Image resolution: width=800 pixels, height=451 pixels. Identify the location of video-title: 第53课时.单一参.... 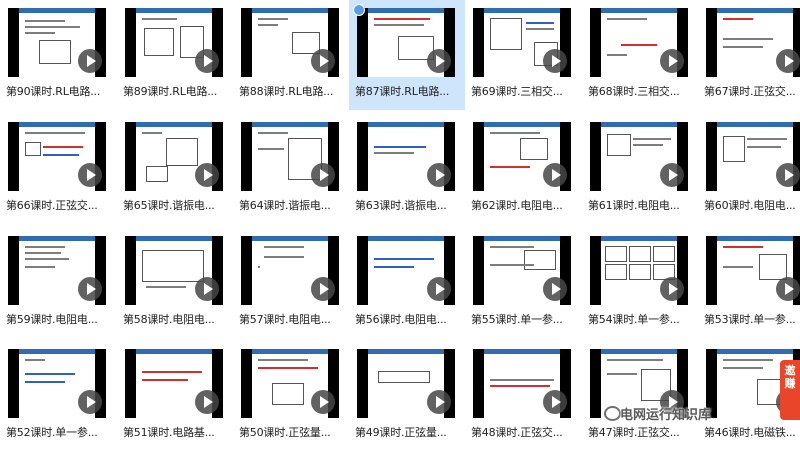
(750, 319).